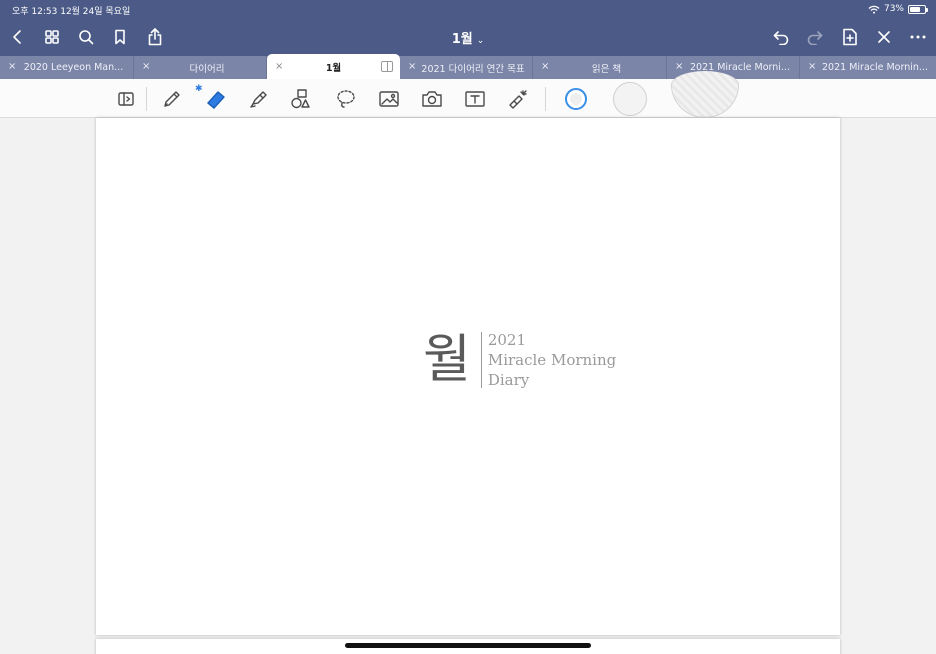  What do you see at coordinates (473, 69) in the screenshot?
I see `tab-label: 2021 다이어리 연간 목표` at bounding box center [473, 69].